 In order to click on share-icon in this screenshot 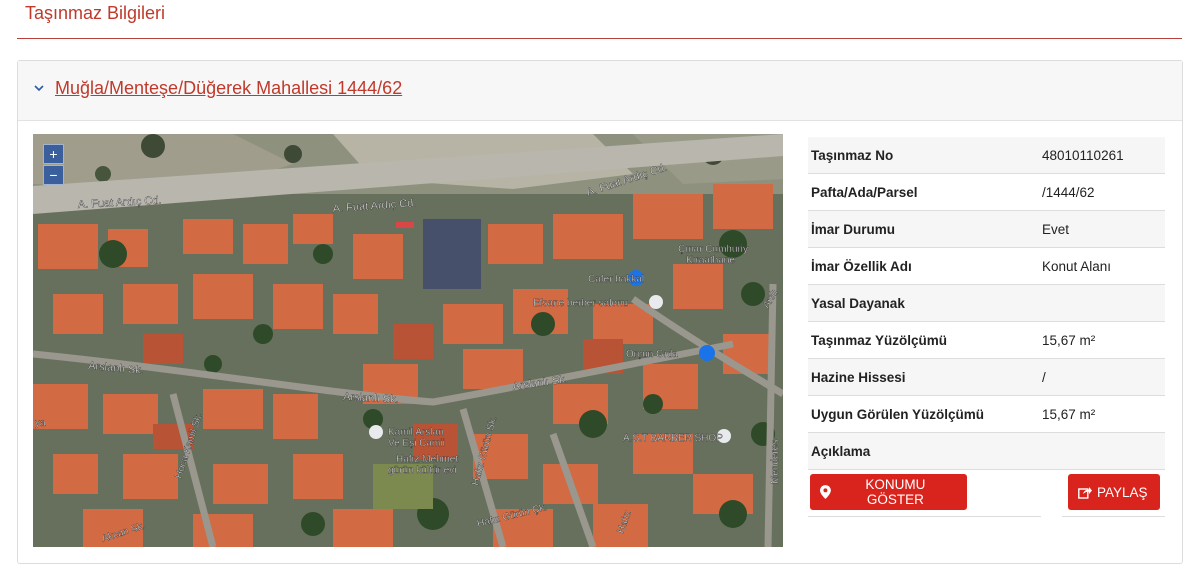, I will do `click(1085, 492)`.